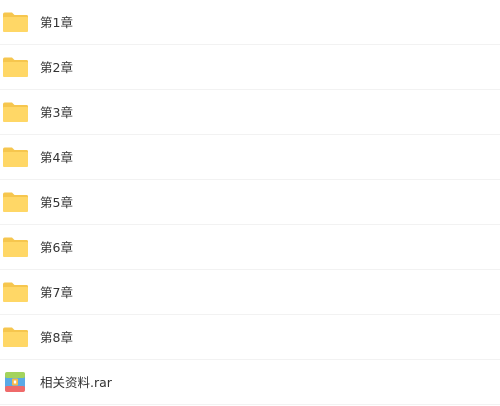  Describe the element at coordinates (250, 22) in the screenshot. I see `folder-row: 第1章` at that location.